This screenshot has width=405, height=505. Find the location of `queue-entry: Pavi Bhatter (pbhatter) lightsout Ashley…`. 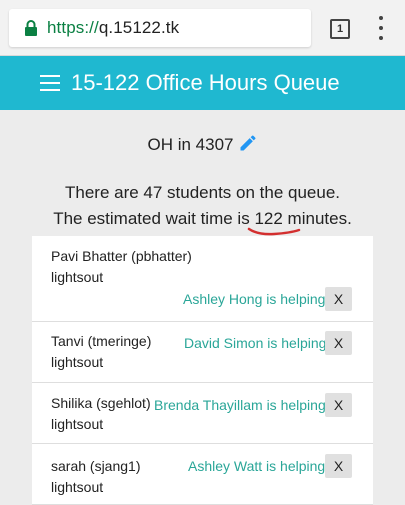

queue-entry: Pavi Bhatter (pbhatter) lightsout Ashley… is located at coordinates (202, 279).